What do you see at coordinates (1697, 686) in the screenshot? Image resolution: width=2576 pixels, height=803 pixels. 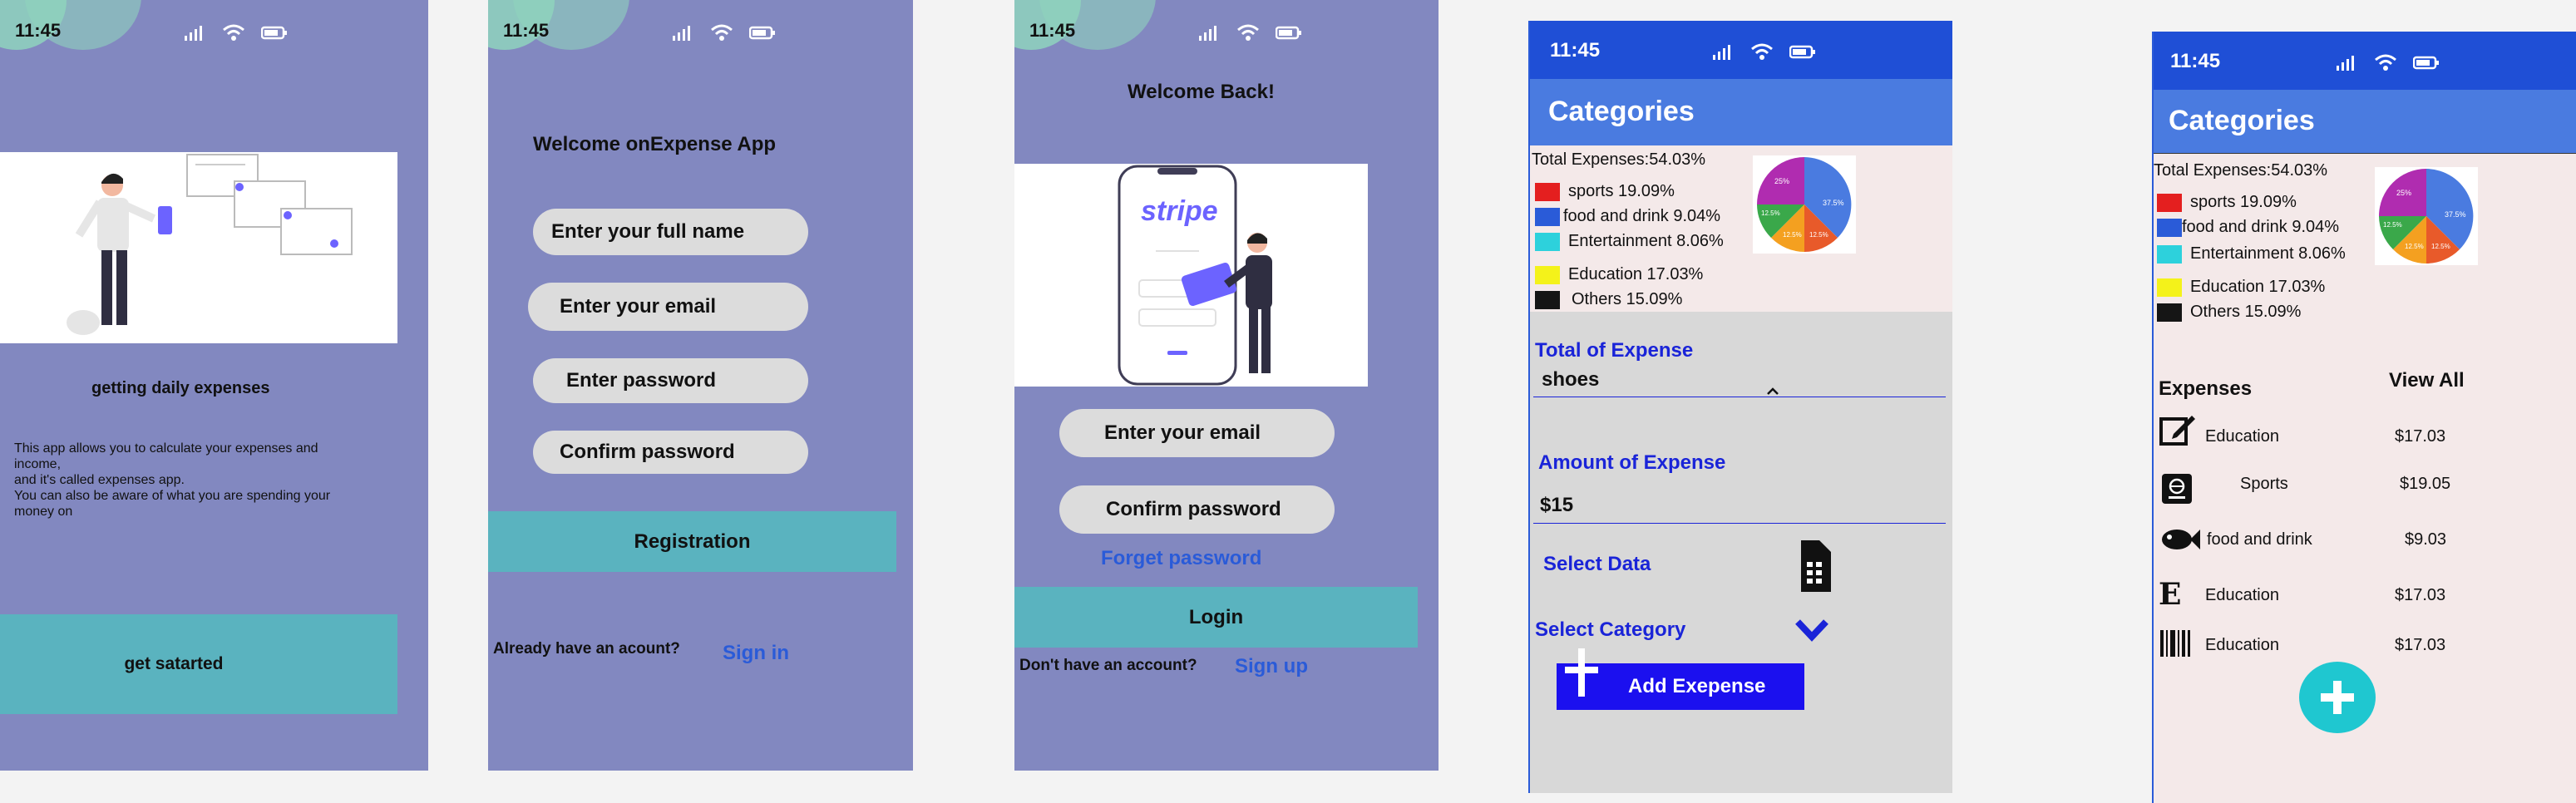 I see `add-expense-label: Add Exepense` at bounding box center [1697, 686].